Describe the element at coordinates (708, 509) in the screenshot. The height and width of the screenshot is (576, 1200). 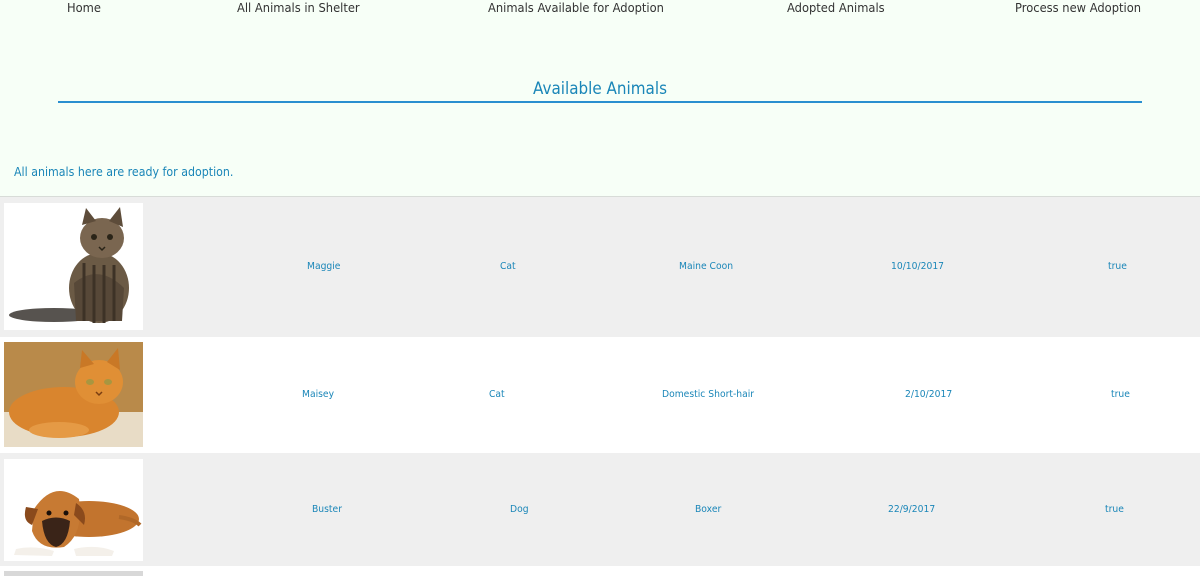
I see `animal-breed: Boxer` at that location.